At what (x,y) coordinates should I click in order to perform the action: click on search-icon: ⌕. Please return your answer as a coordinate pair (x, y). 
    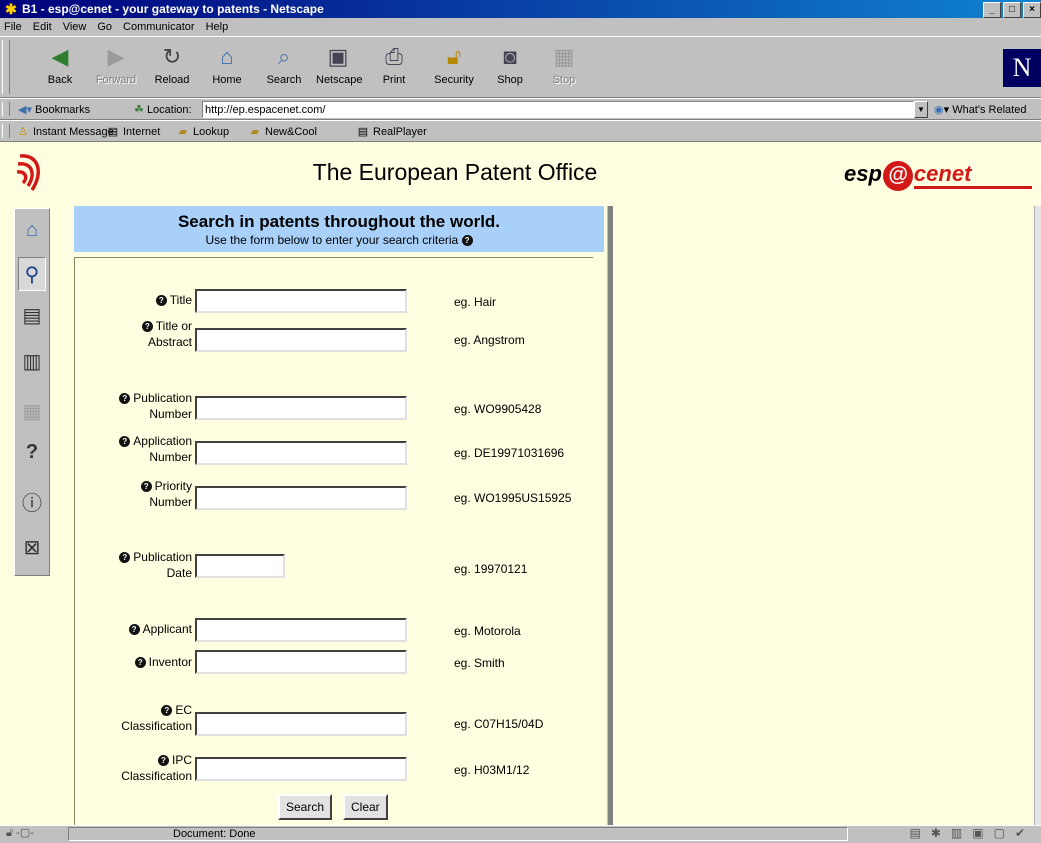
    Looking at the image, I should click on (284, 56).